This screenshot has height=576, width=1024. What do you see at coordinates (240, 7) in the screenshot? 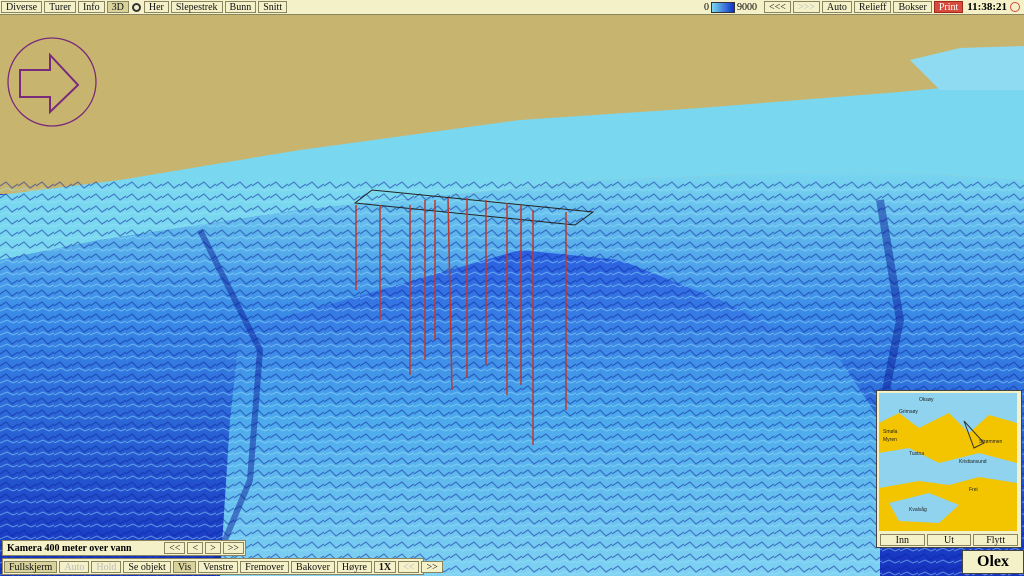
I see `menu-bunn: Bunn` at bounding box center [240, 7].